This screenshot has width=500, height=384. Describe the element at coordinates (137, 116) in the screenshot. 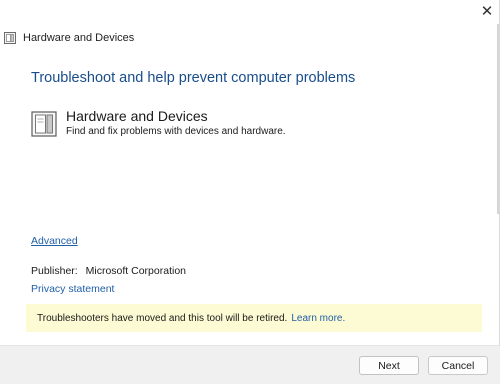

I see `item-title: Hardware and Devices` at that location.